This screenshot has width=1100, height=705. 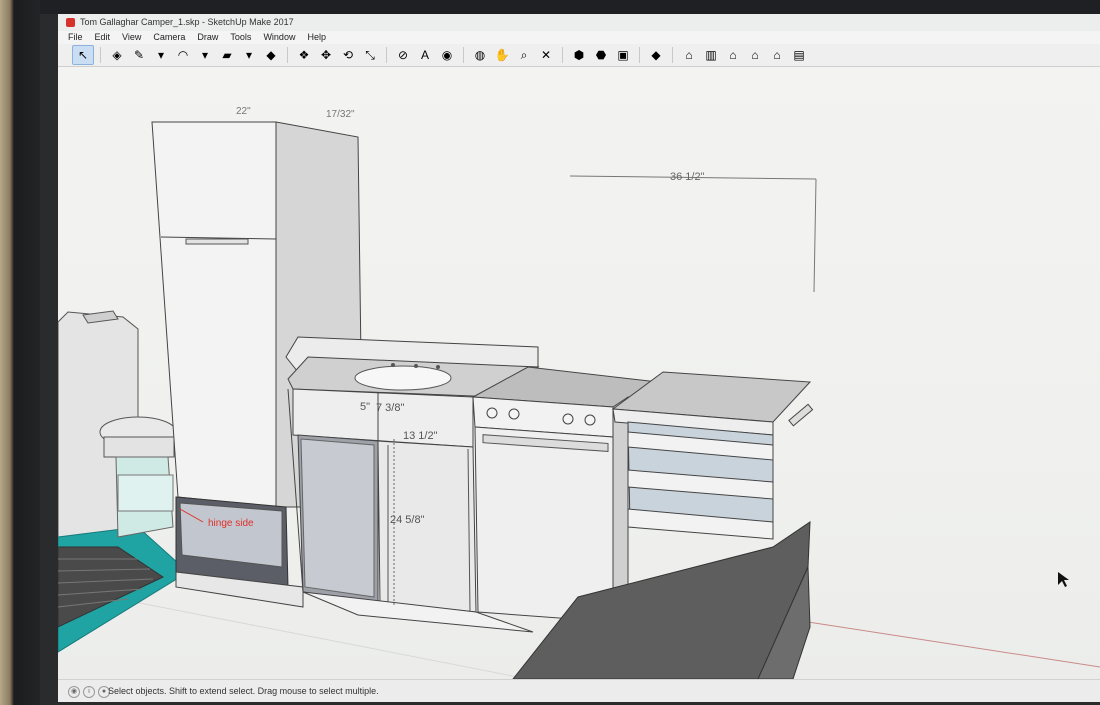 What do you see at coordinates (390, 408) in the screenshot?
I see `dimension-7: 7 3/8"` at bounding box center [390, 408].